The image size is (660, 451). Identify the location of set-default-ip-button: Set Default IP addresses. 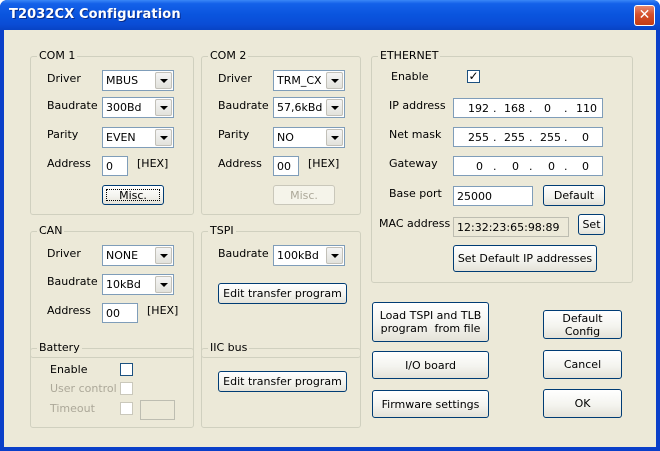
(525, 258).